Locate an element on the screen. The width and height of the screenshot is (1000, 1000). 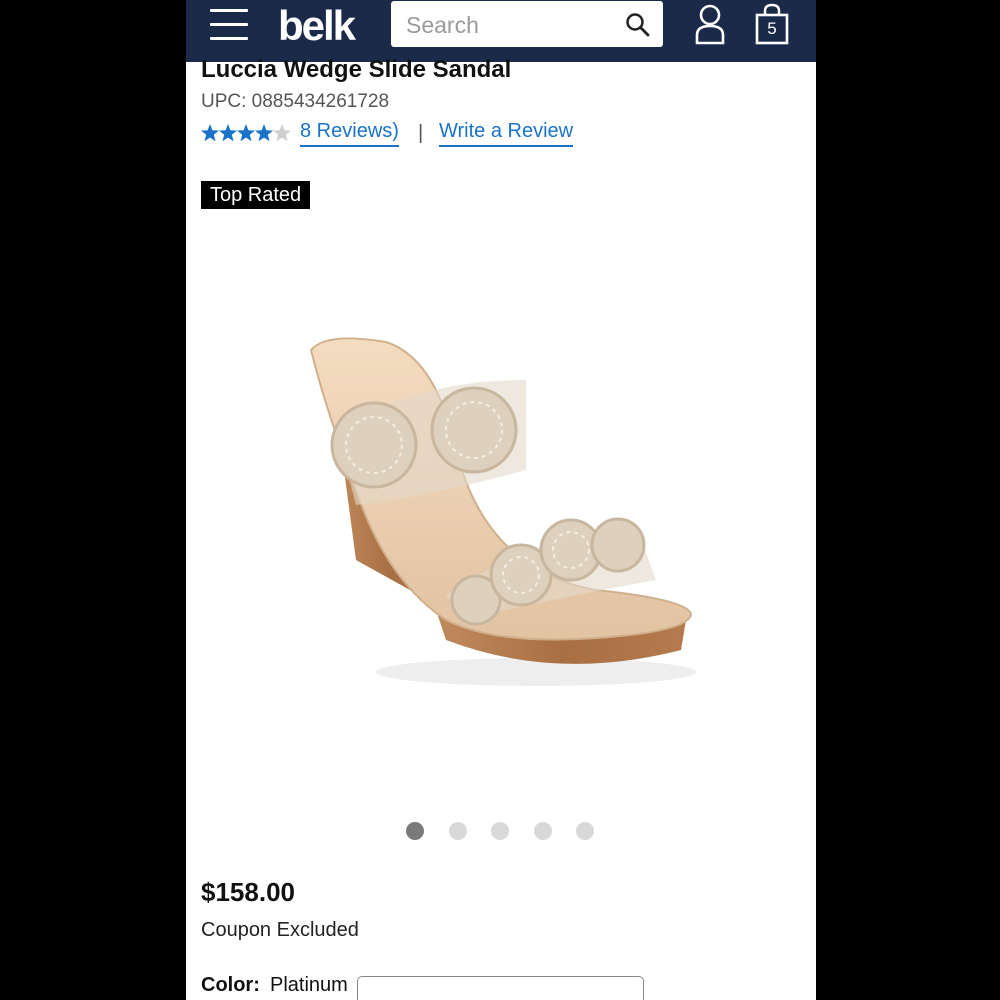
write-review-link: Write a Review is located at coordinates (506, 133).